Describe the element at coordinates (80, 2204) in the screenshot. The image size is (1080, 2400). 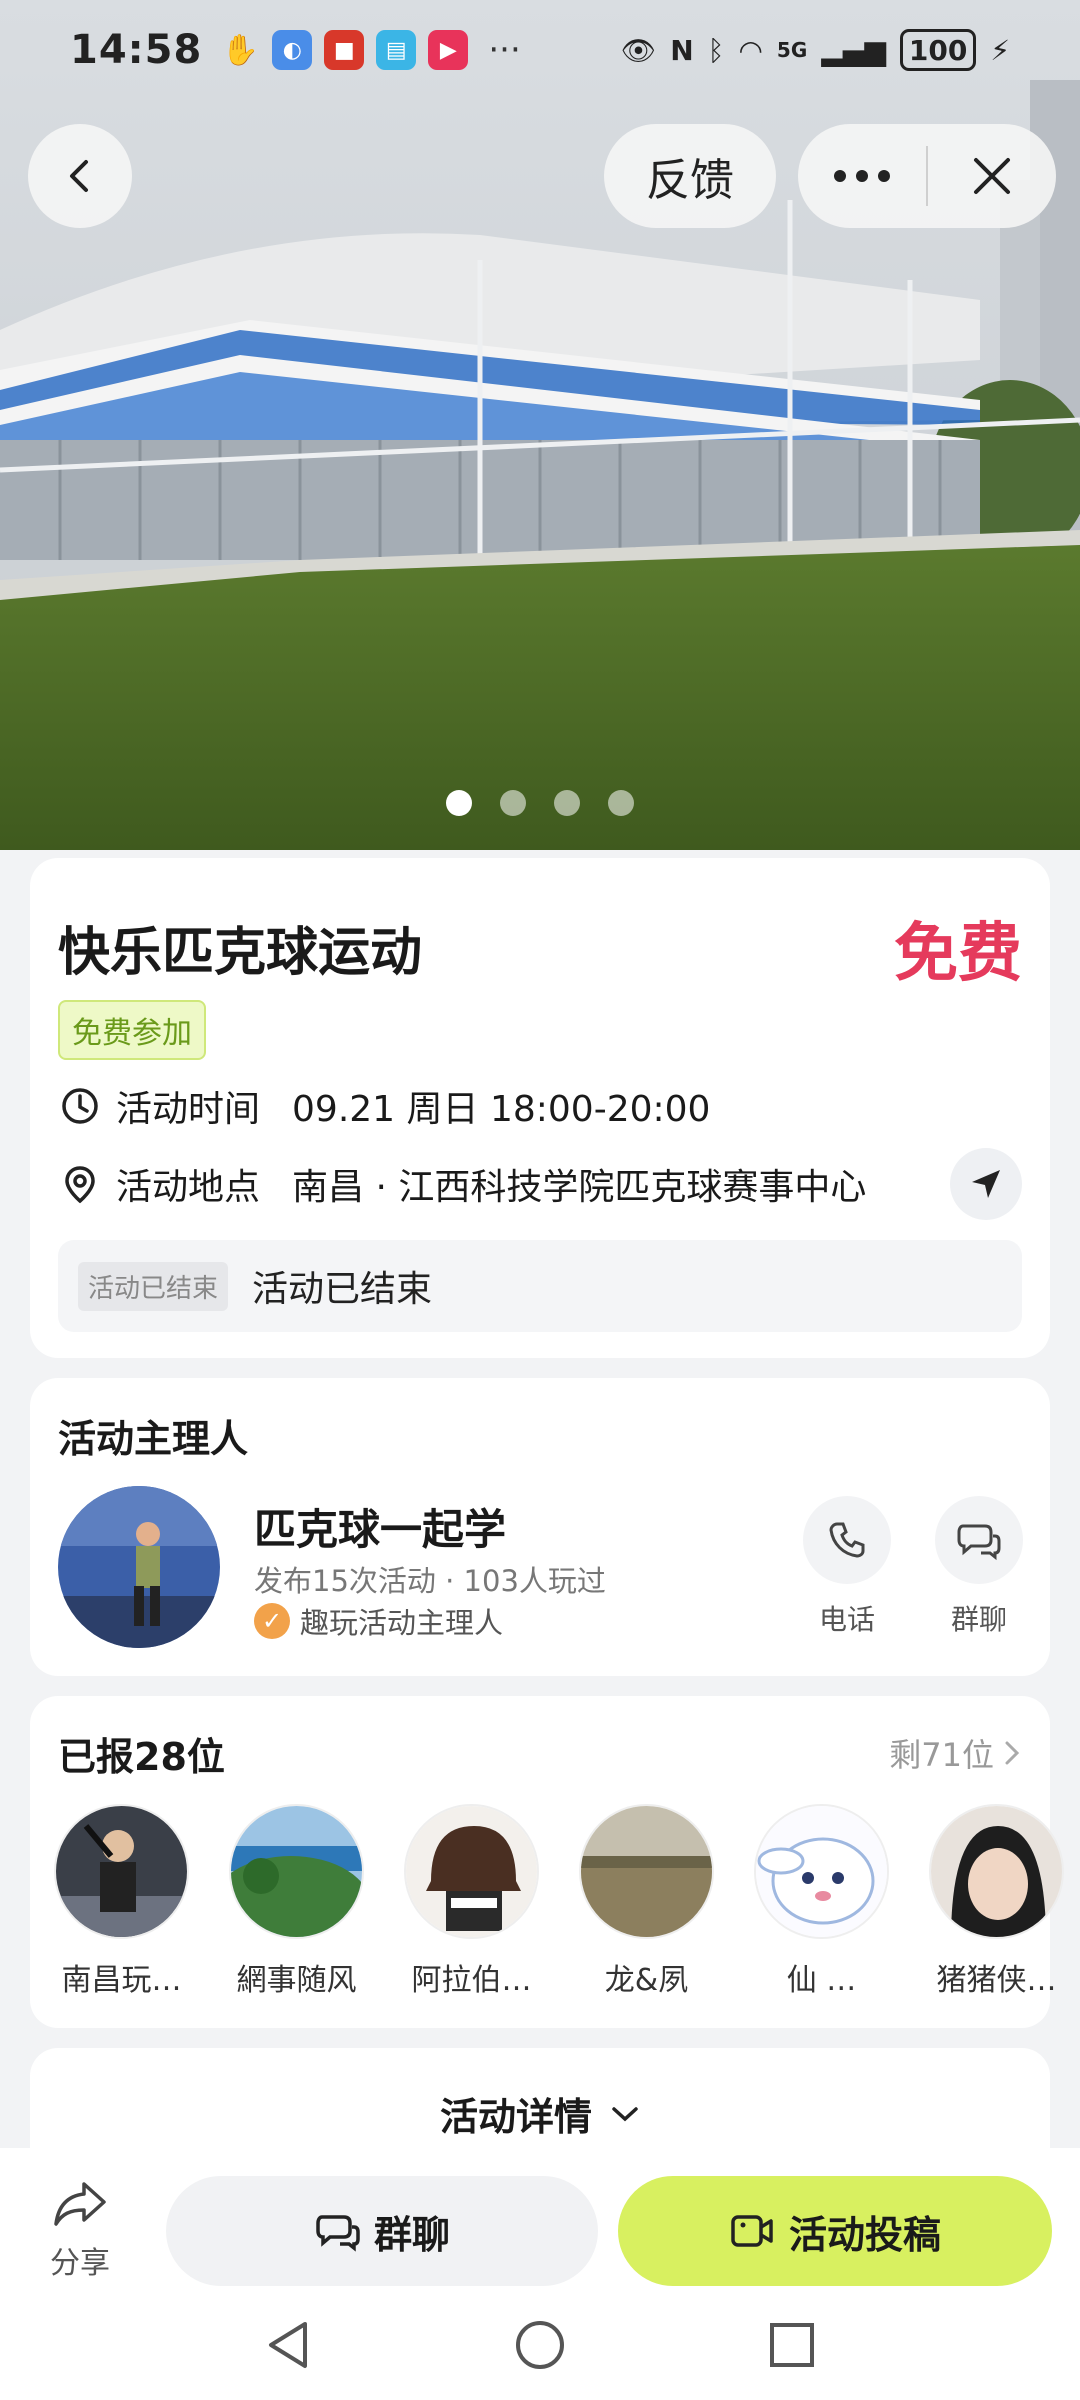
I see `share-icon` at that location.